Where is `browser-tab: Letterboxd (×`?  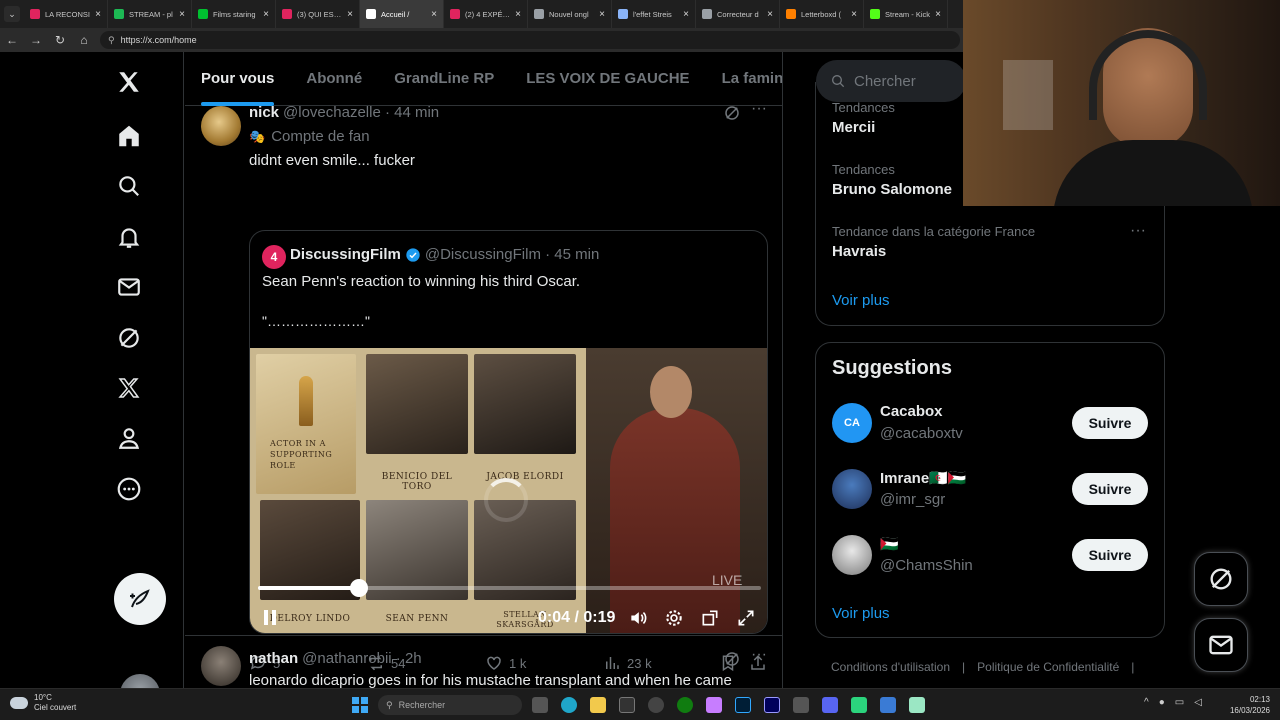 browser-tab: Letterboxd (× is located at coordinates (822, 14).